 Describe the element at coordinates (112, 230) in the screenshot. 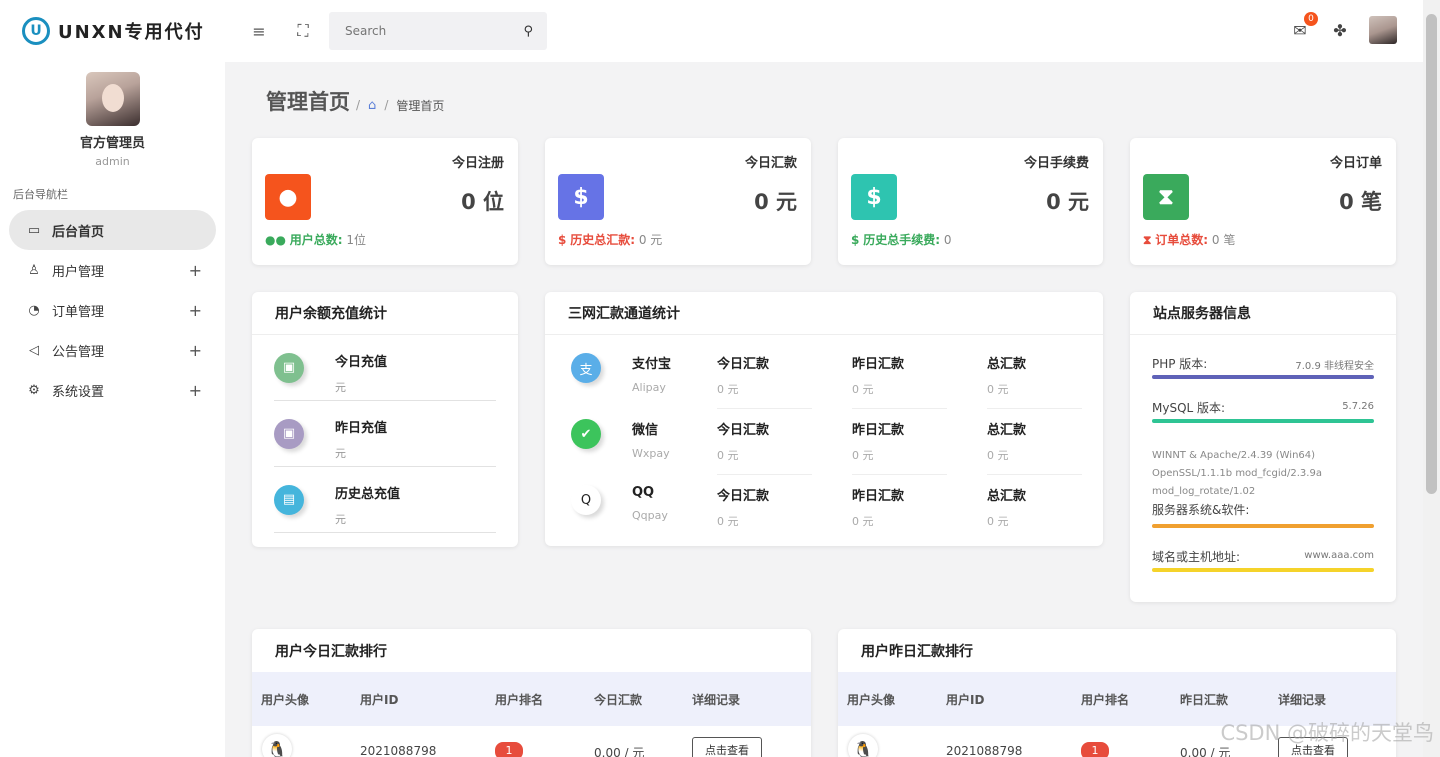

I see `nav-item-dashboard: ▭ 后台首页` at that location.